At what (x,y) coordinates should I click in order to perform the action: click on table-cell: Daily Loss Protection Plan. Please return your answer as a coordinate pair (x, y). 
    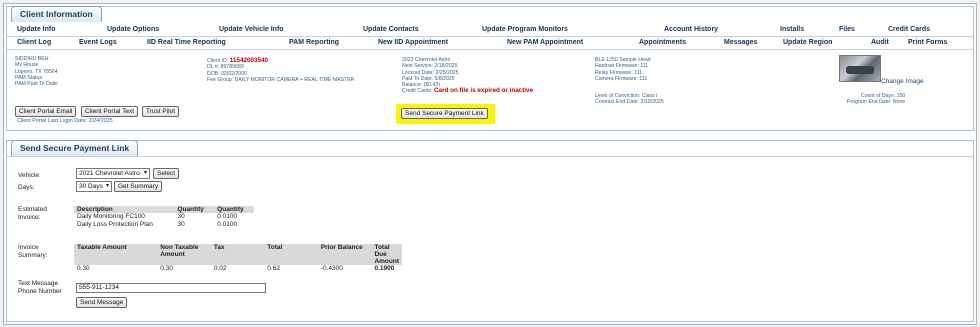
    Looking at the image, I should click on (115, 224).